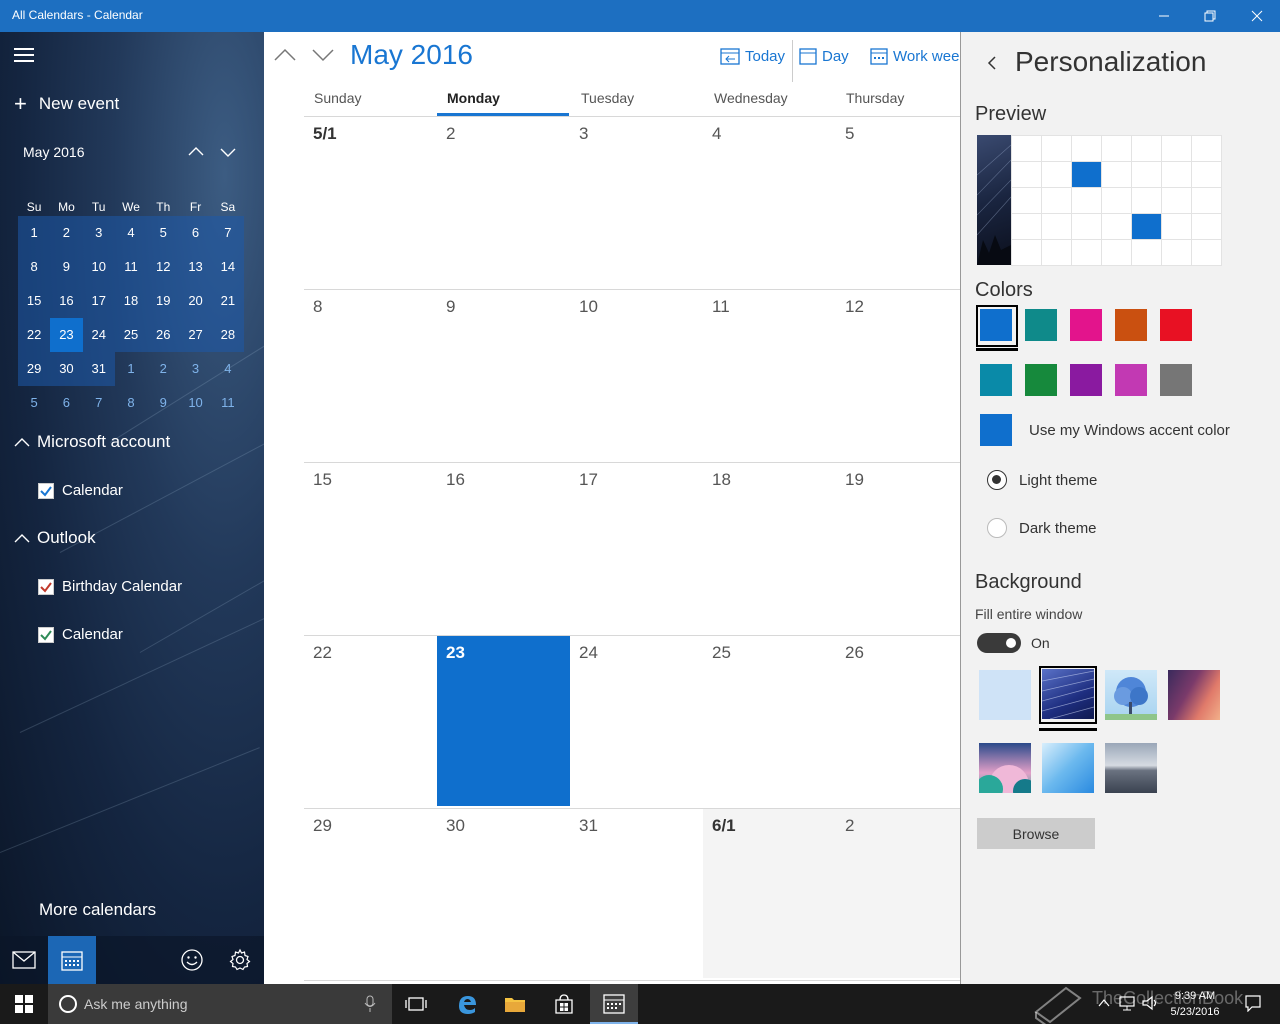 This screenshot has height=1024, width=1280. Describe the element at coordinates (455, 653) in the screenshot. I see `day-cell-number: 23` at that location.